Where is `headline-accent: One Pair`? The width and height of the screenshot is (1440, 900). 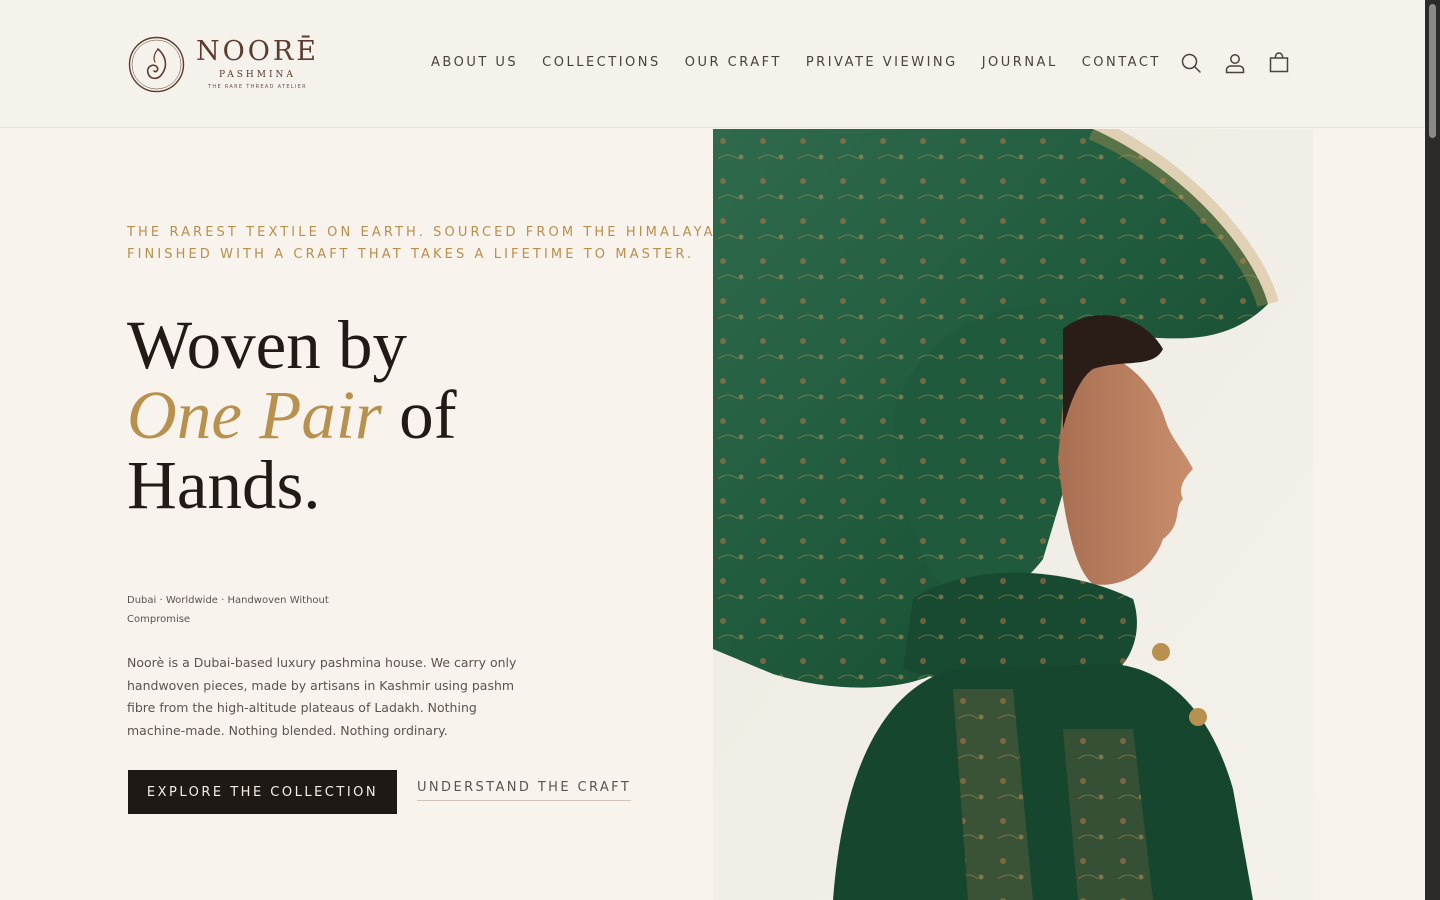
headline-accent: One Pair is located at coordinates (254, 415).